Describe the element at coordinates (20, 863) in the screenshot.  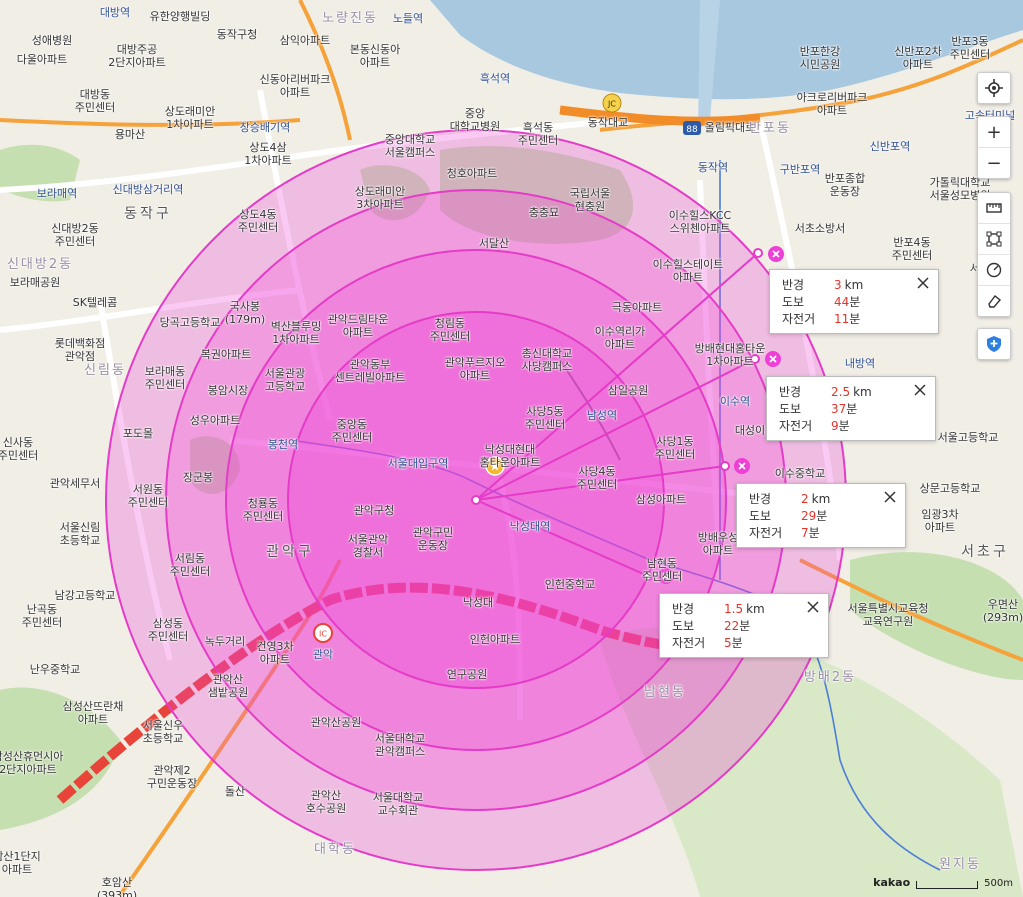
I see `map-label: 삼산1단지 아파트` at that location.